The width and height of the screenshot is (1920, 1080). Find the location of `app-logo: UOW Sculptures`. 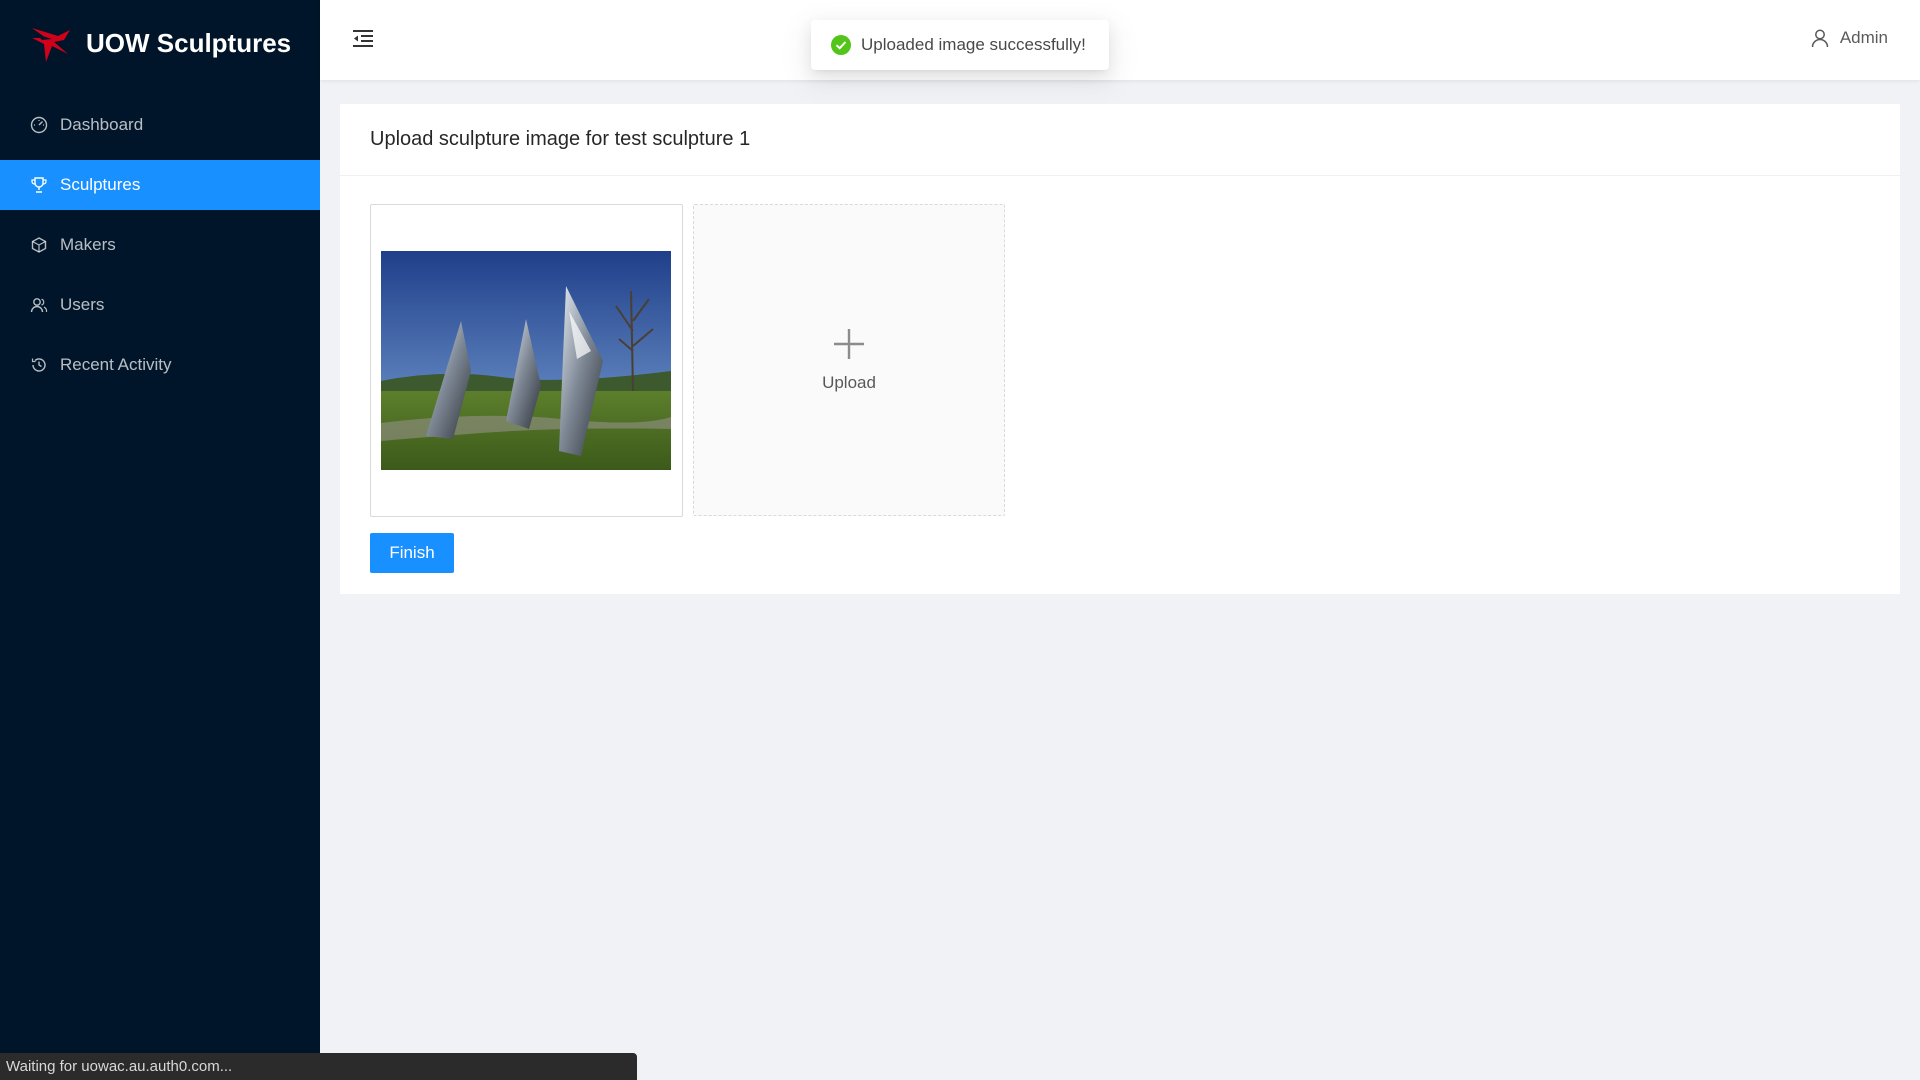

app-logo: UOW Sculptures is located at coordinates (160, 43).